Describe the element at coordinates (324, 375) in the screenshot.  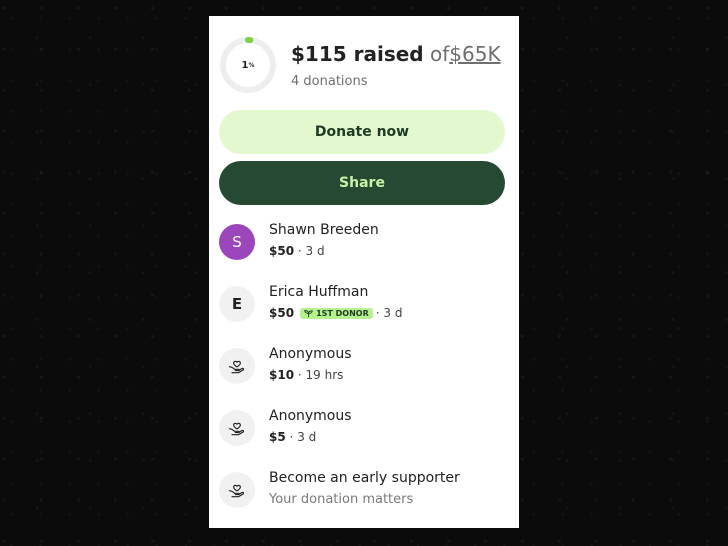
I see `donation-time: 19 hrs` at that location.